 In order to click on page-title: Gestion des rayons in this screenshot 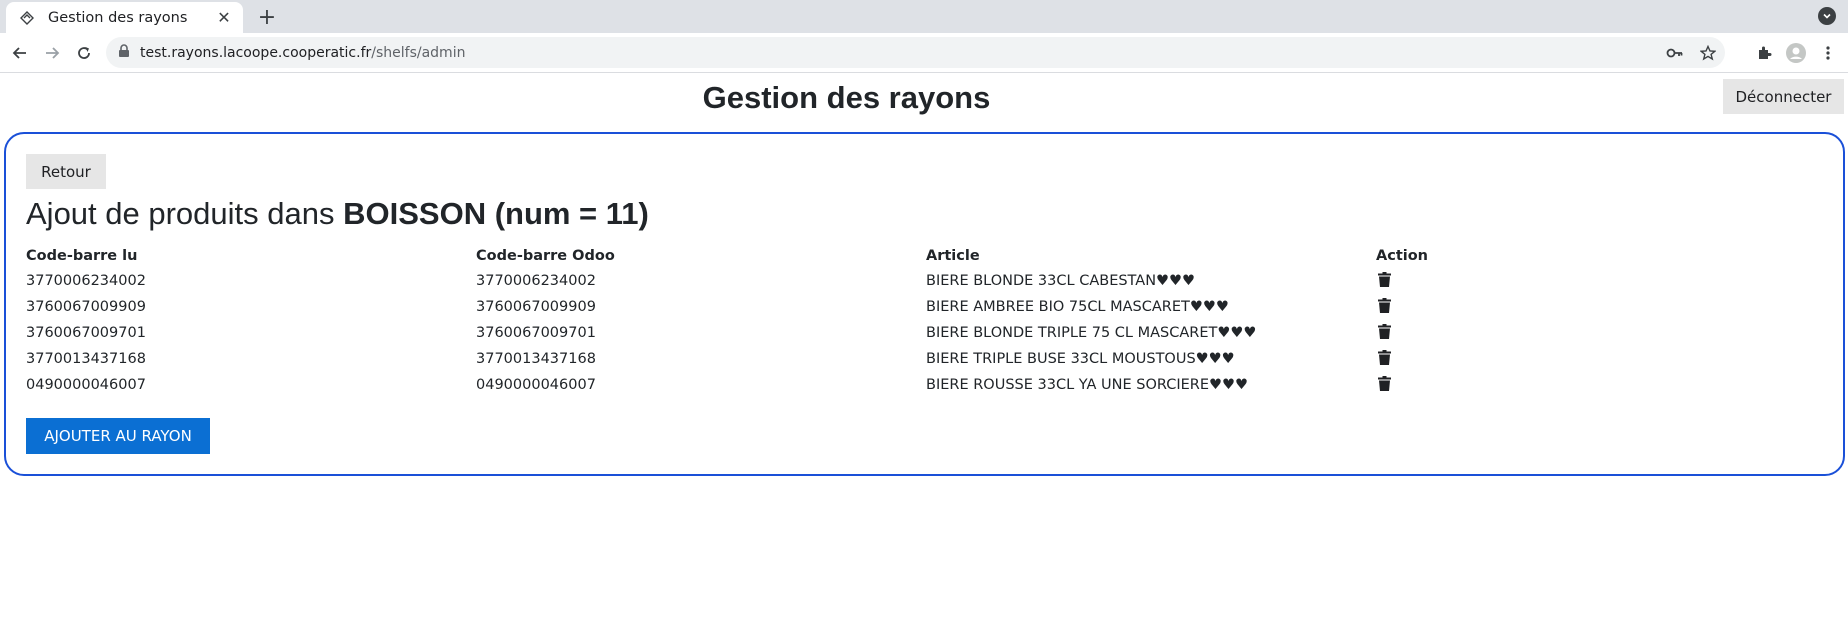, I will do `click(846, 97)`.